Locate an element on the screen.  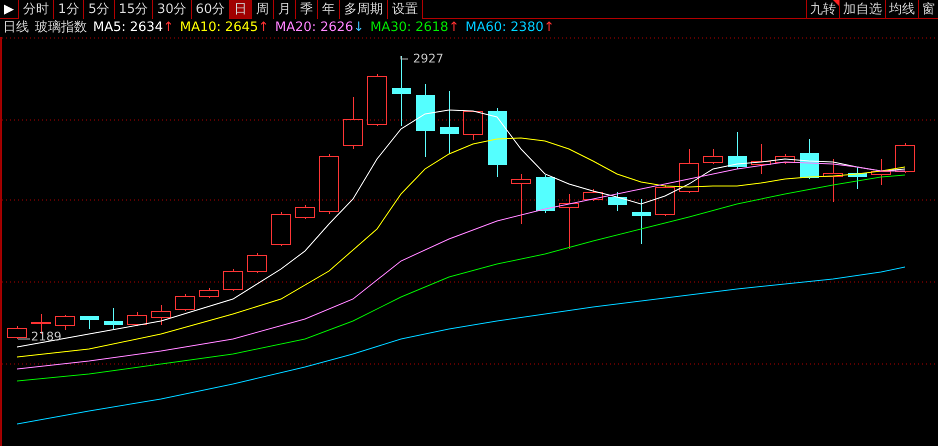
toolbar-button: 均线 is located at coordinates (901, 9).